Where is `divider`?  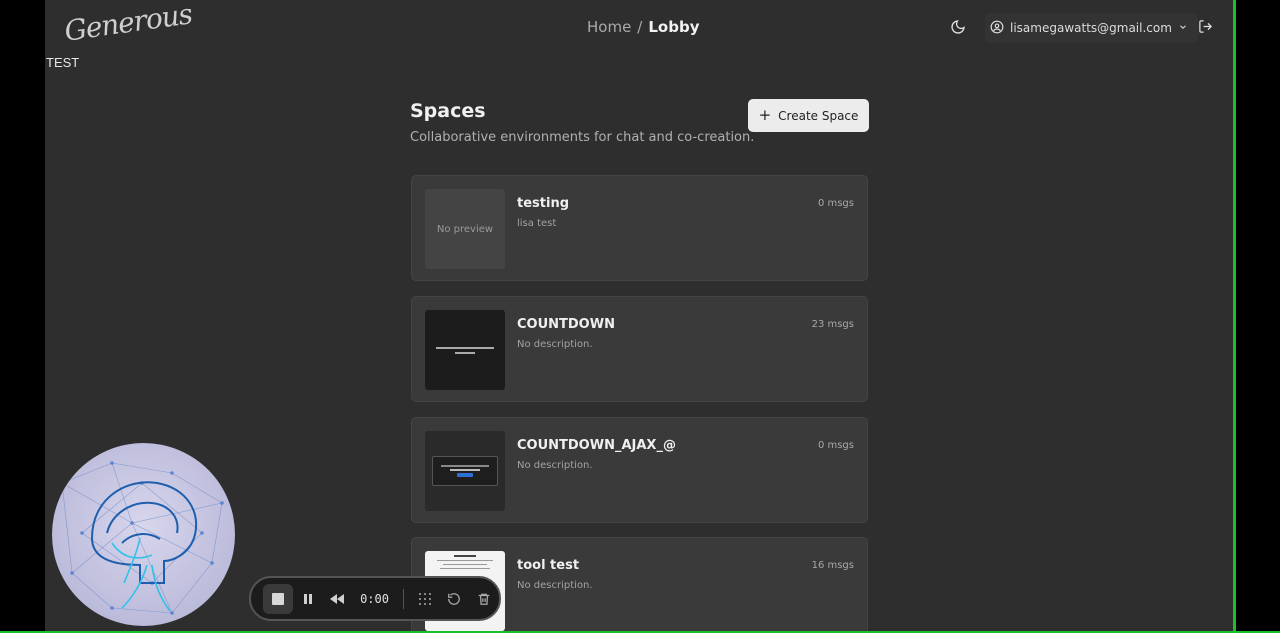 divider is located at coordinates (403, 598).